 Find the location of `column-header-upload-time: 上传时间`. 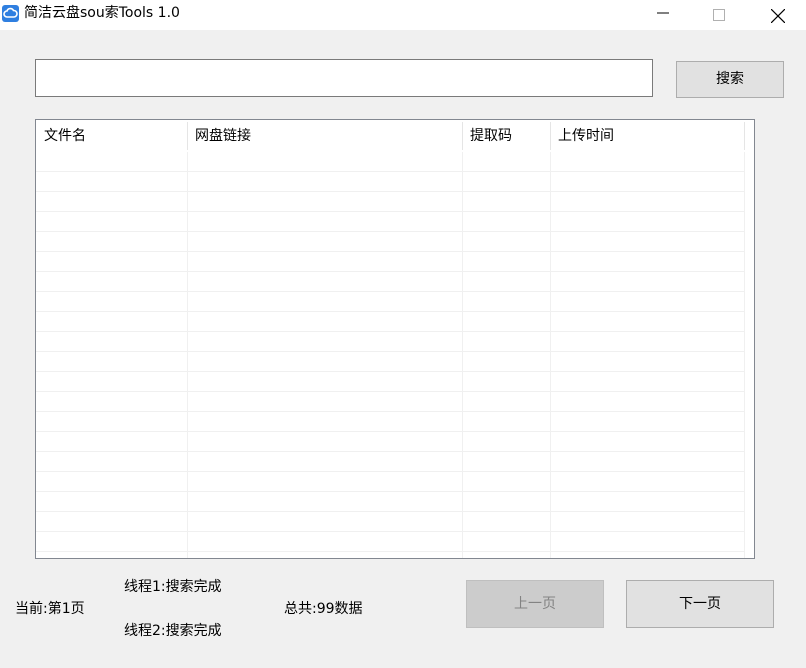

column-header-upload-time: 上传时间 is located at coordinates (647, 136).